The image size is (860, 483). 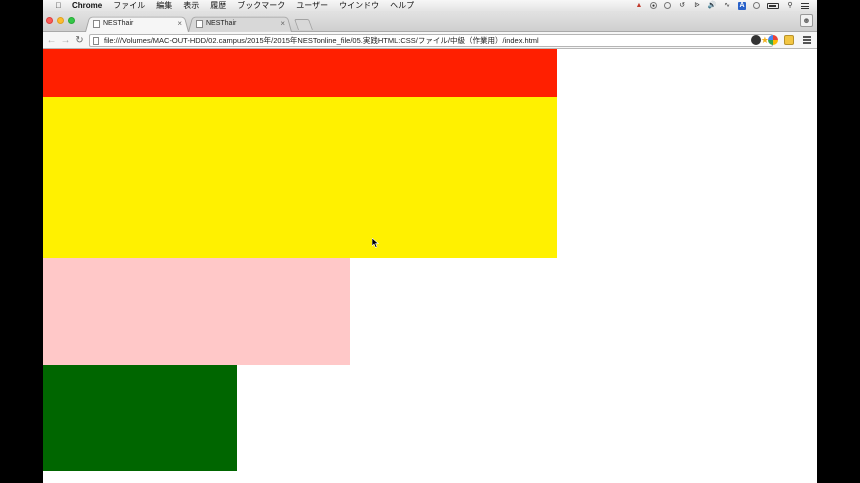 I want to click on extension-icon-dark, so click(x=756, y=40).